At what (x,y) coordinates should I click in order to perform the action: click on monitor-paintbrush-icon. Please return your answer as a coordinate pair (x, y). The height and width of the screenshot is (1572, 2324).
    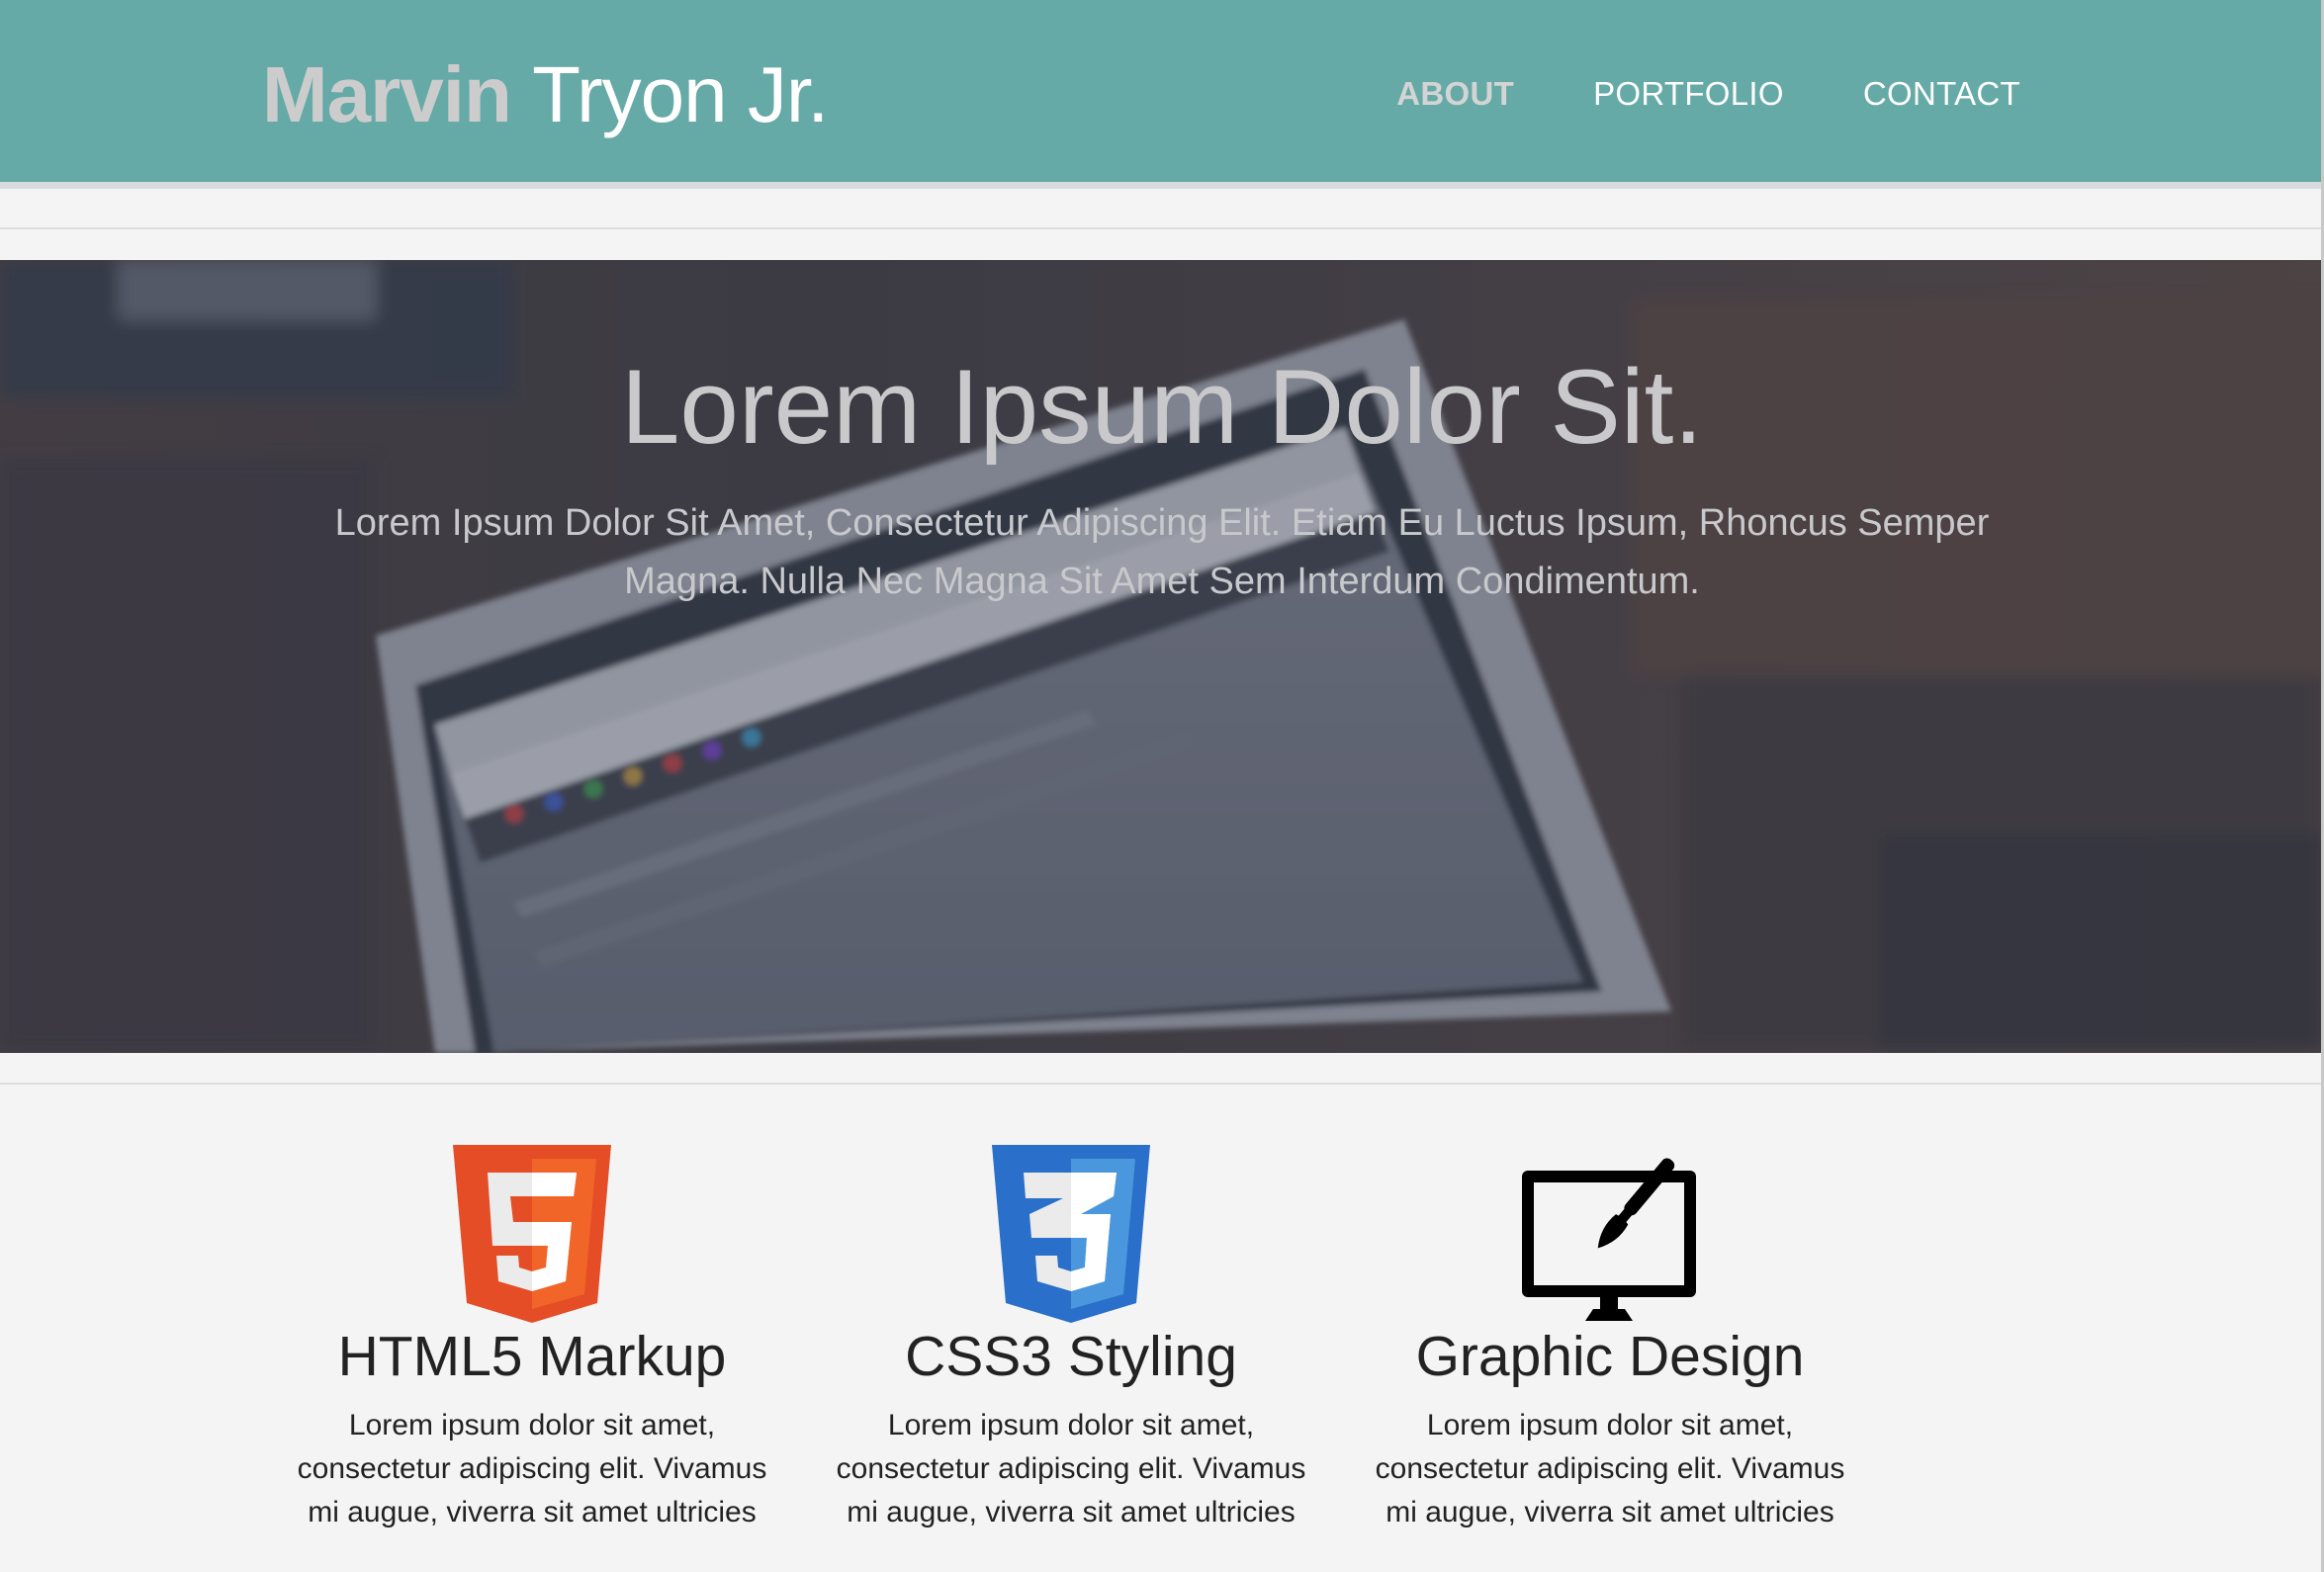
    Looking at the image, I should click on (1610, 1234).